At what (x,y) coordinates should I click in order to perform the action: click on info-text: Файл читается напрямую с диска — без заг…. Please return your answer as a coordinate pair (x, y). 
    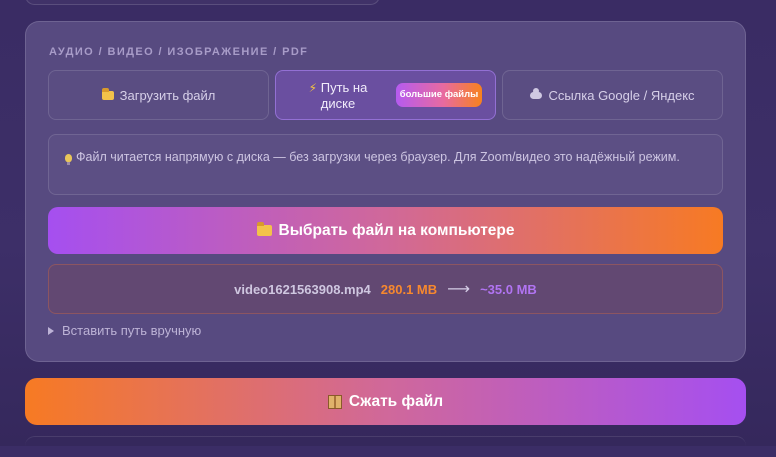
    Looking at the image, I should click on (378, 157).